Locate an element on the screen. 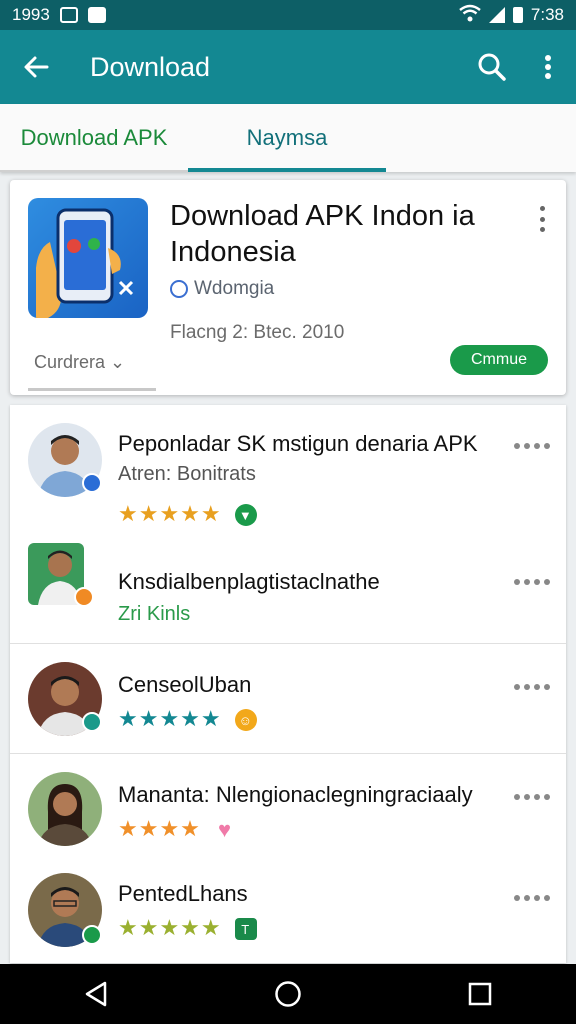  verified-badge-icon is located at coordinates (92, 483).